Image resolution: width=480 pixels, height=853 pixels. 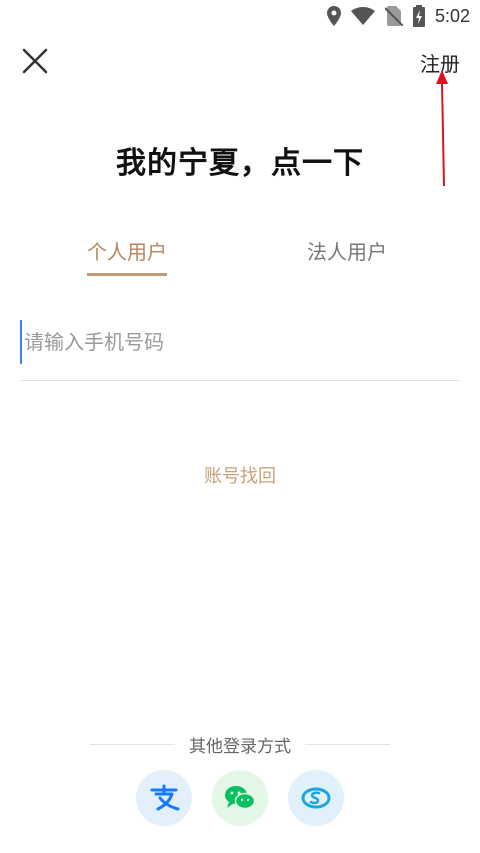 I want to click on status-bar: 5:02, so click(x=240, y=16).